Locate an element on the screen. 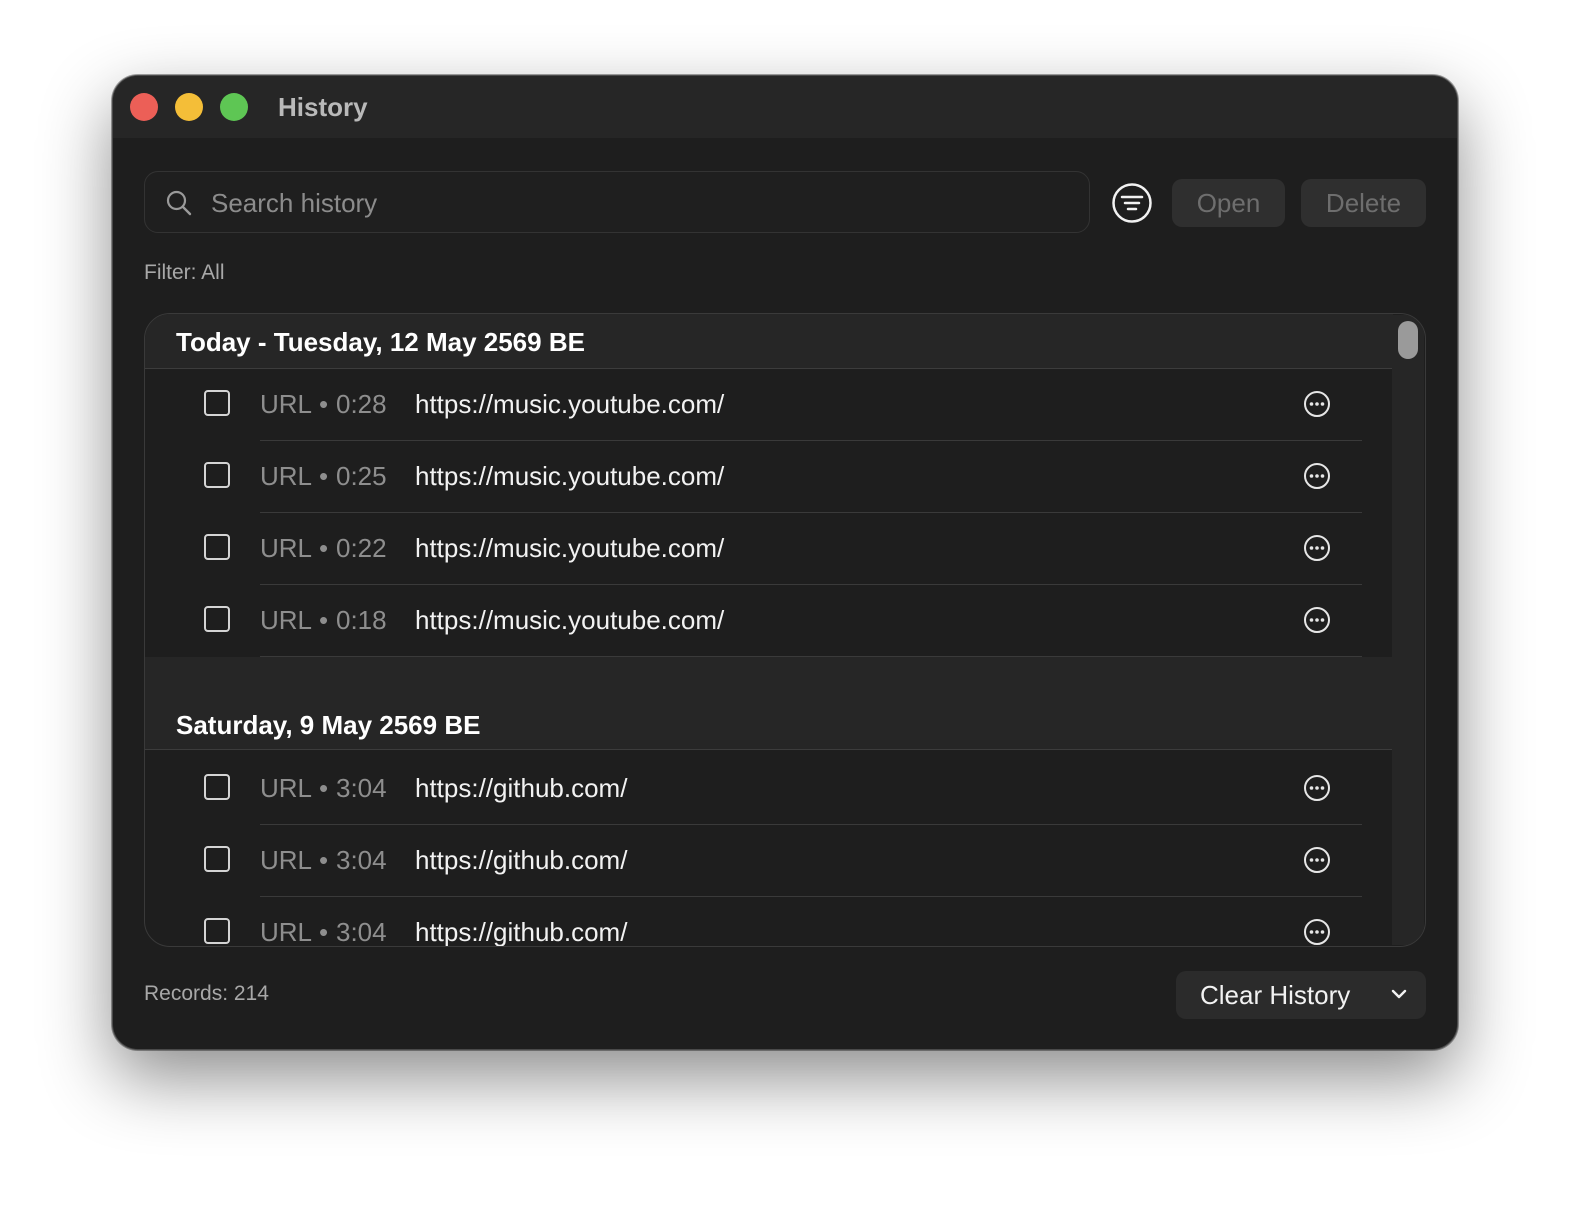 This screenshot has width=1584, height=1208. delete-button: Delete is located at coordinates (1363, 203).